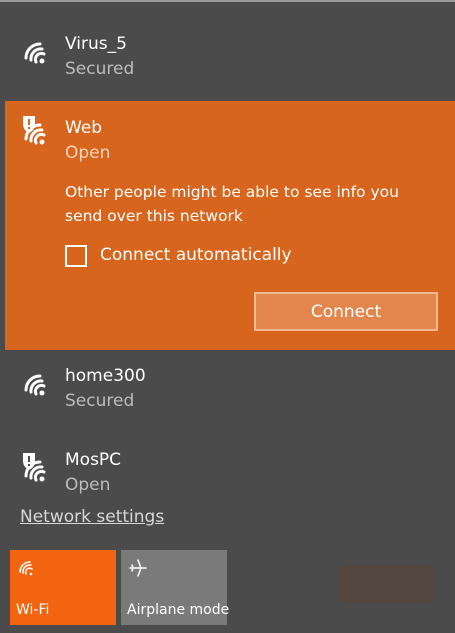 This screenshot has height=633, width=455. I want to click on background-window-fragment, so click(386, 584).